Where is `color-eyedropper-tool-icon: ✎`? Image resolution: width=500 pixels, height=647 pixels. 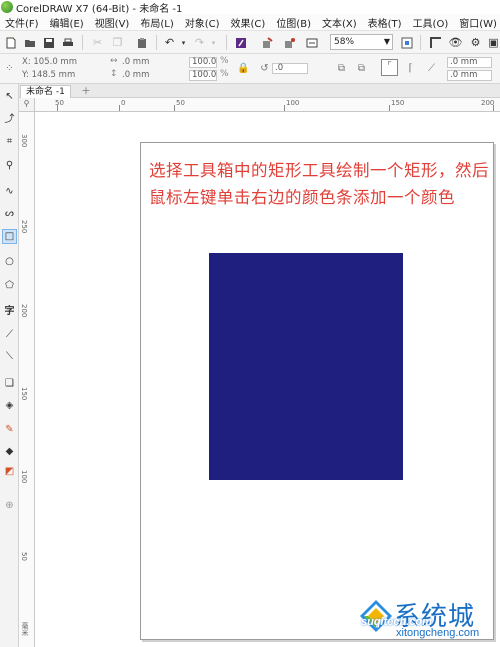 color-eyedropper-tool-icon: ✎ is located at coordinates (9, 429).